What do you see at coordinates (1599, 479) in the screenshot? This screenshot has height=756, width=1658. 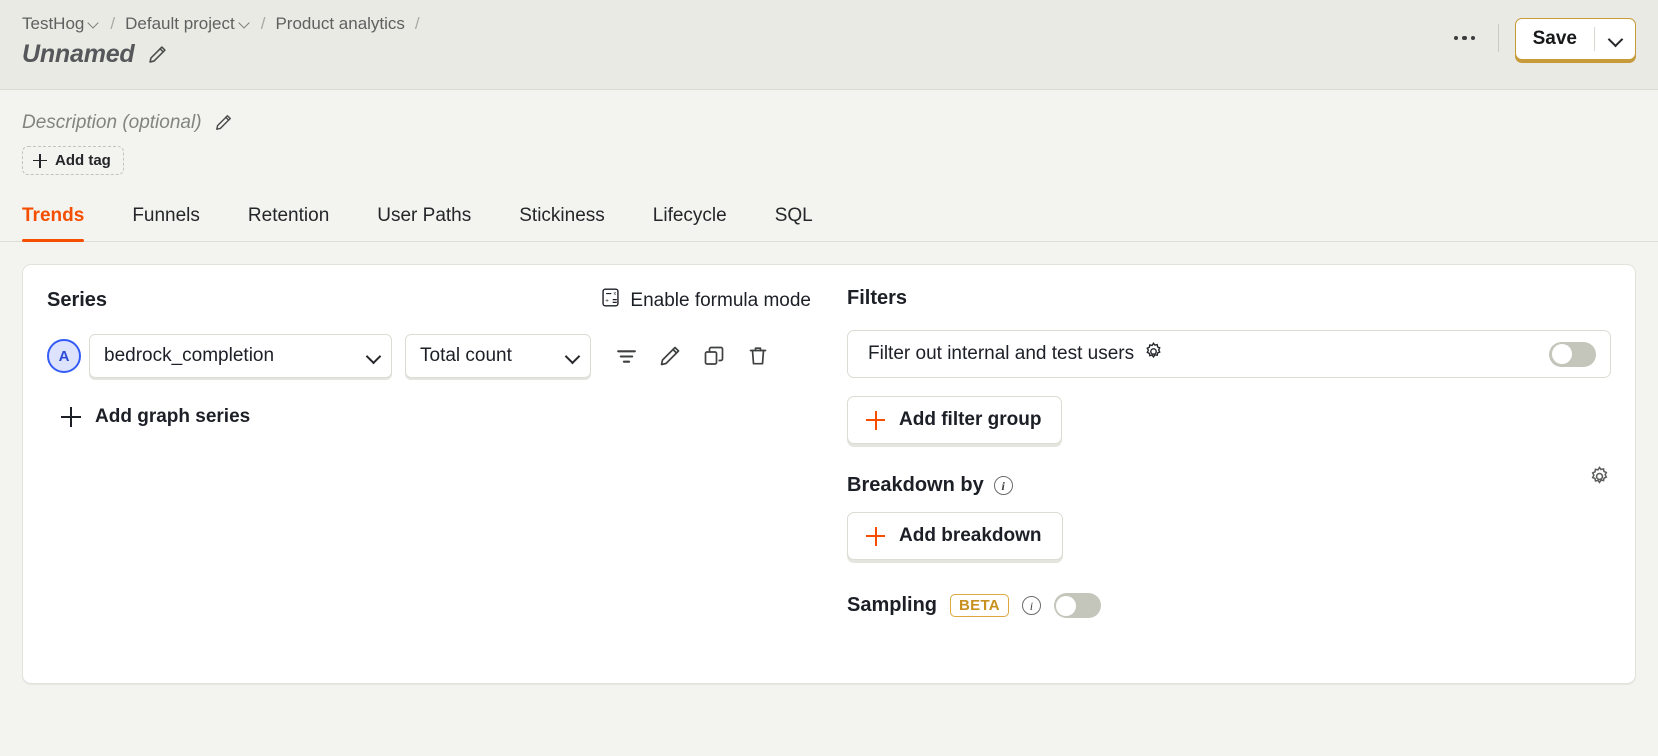 I see `breakdown-settings-button` at bounding box center [1599, 479].